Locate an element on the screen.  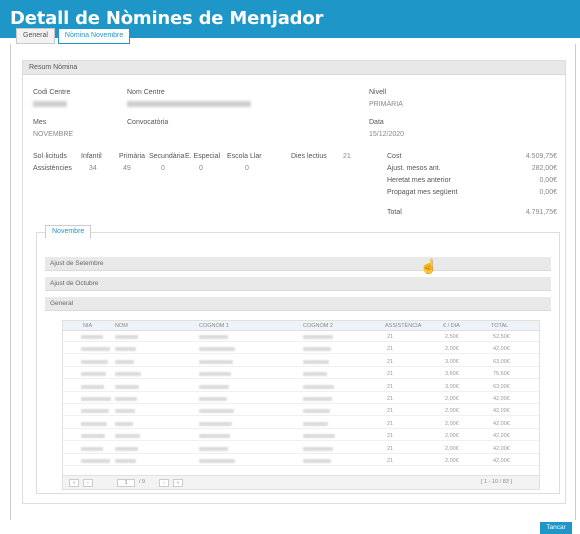
tab-nomina-novembre: Nòmina Novembre is located at coordinates (94, 36).